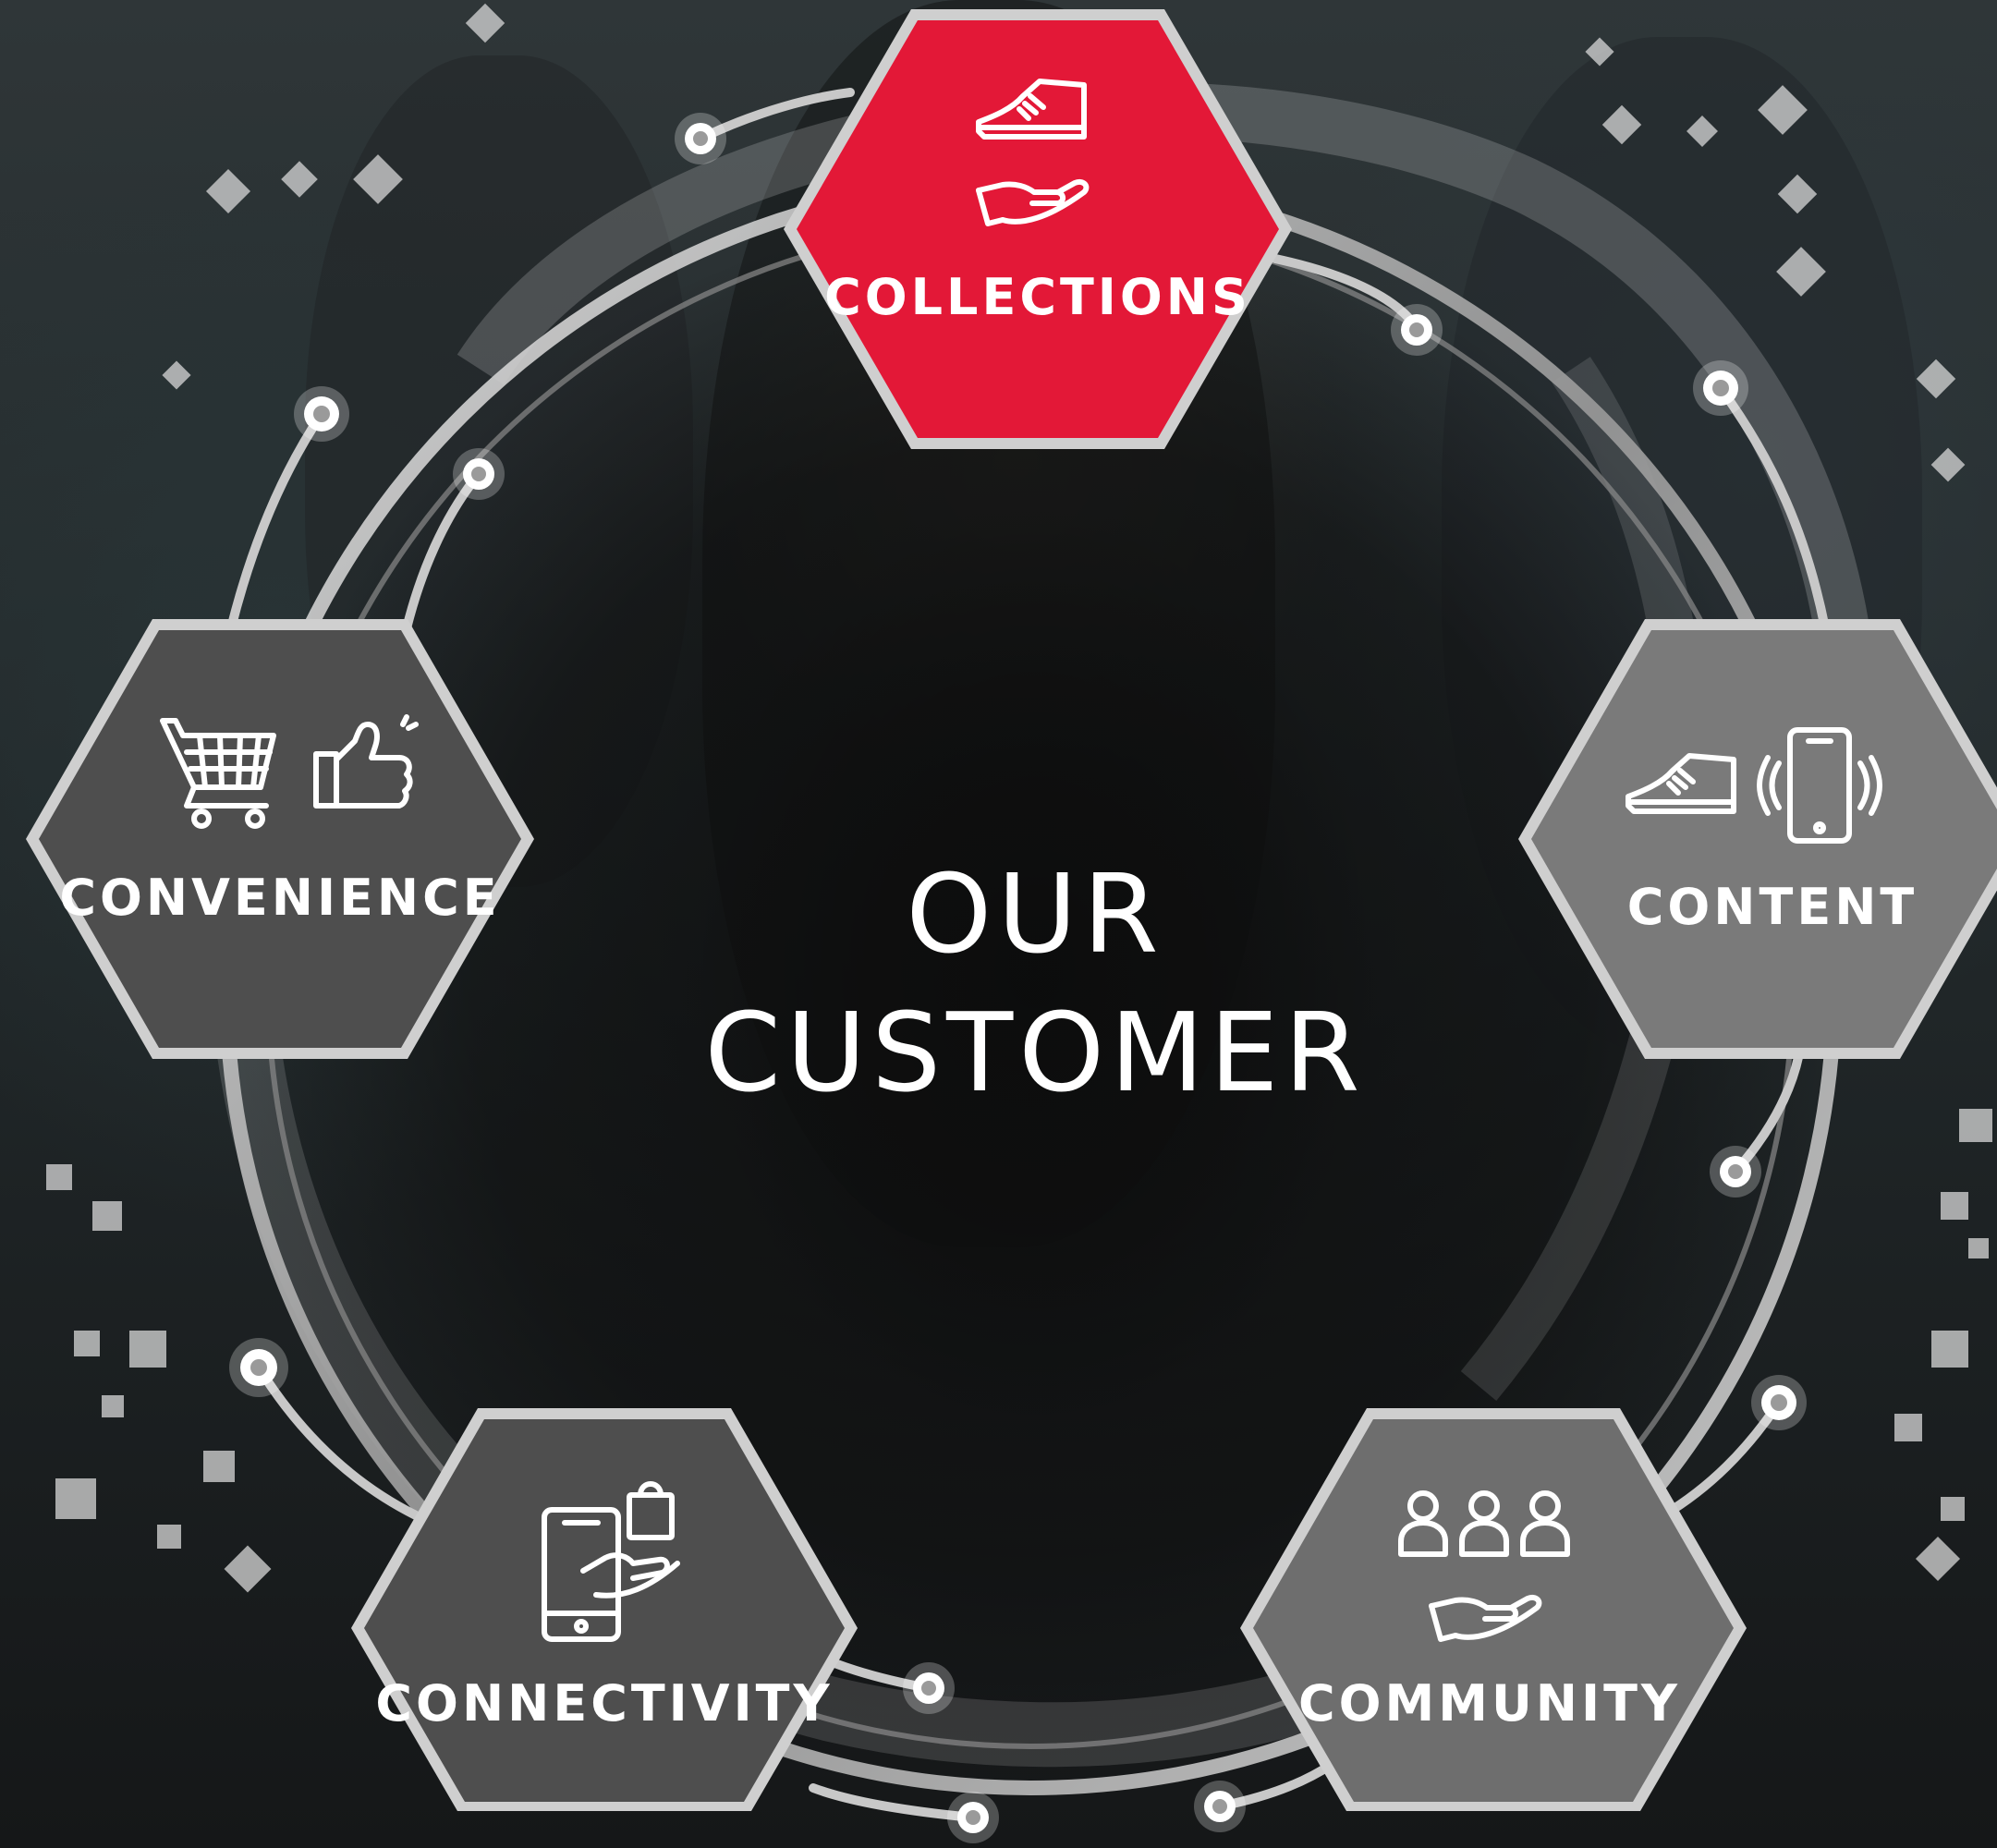  Describe the element at coordinates (279, 898) in the screenshot. I see `hex-label: CONVENIENCE` at that location.